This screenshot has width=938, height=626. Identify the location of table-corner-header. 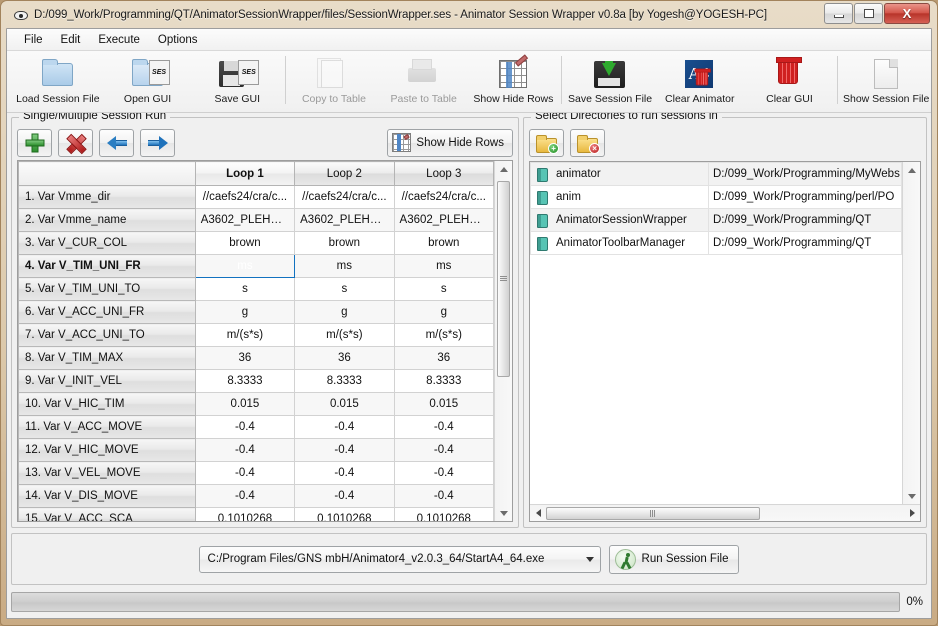
(107, 174).